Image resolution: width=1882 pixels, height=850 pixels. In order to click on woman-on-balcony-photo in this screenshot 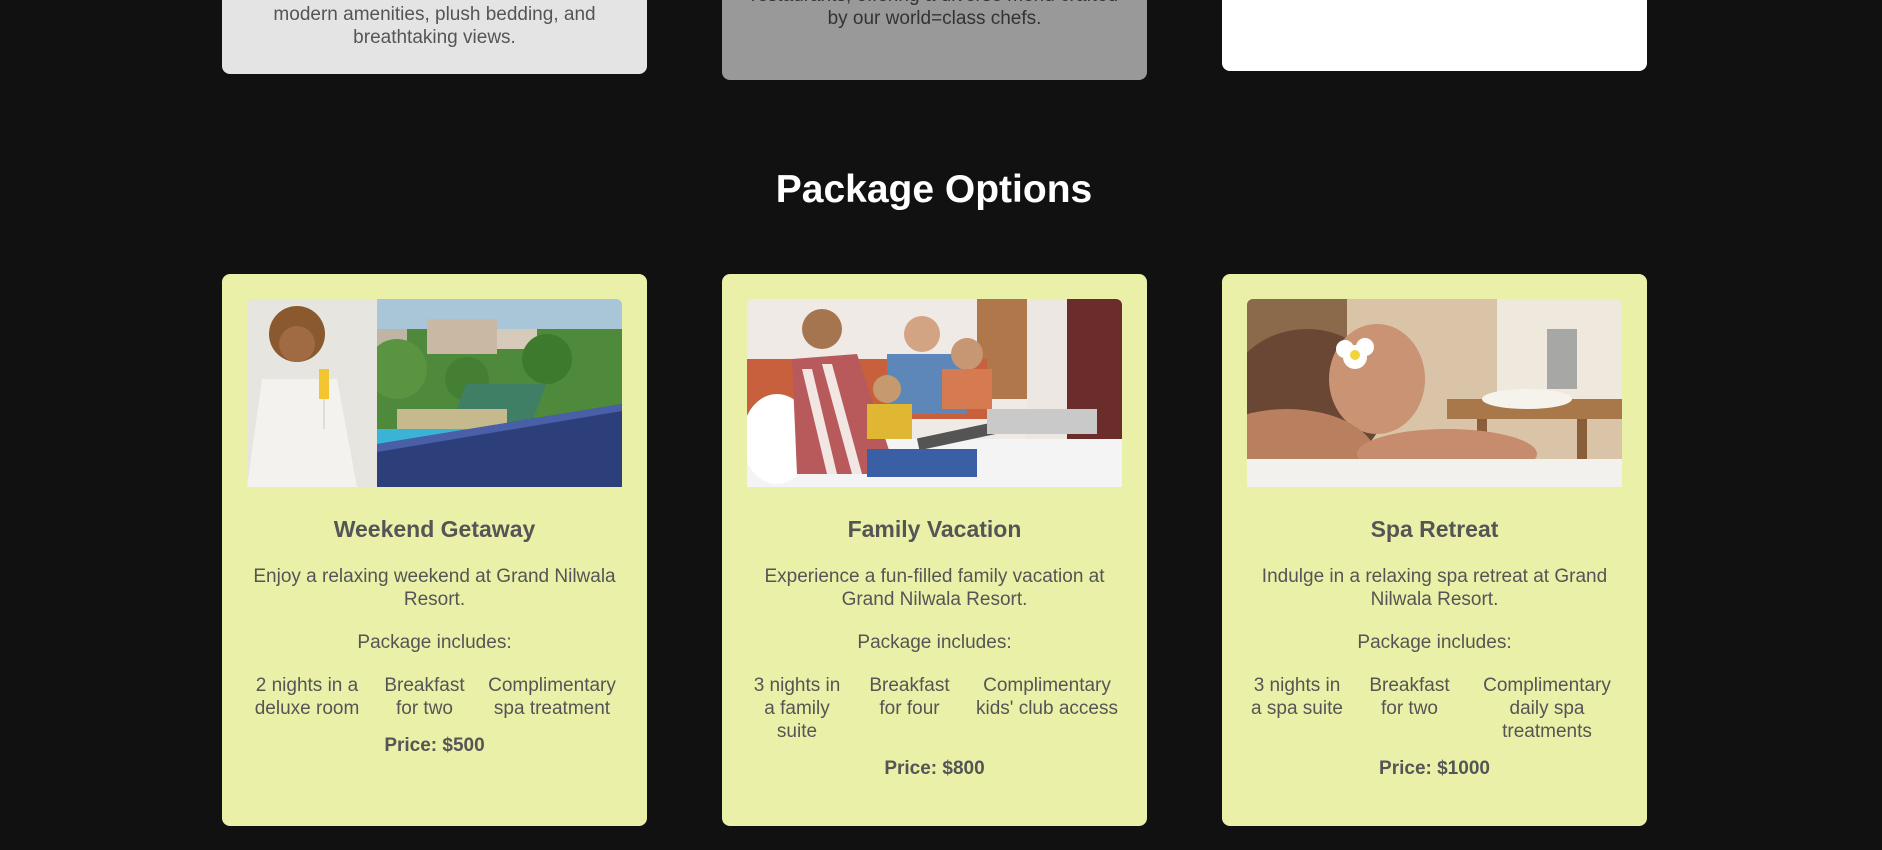, I will do `click(434, 393)`.